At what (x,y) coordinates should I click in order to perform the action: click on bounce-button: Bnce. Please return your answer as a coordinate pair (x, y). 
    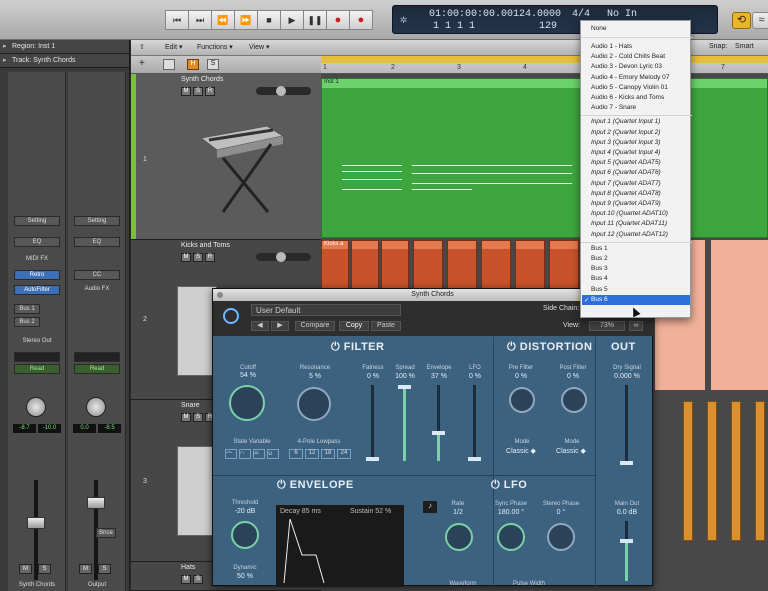
    Looking at the image, I should click on (106, 533).